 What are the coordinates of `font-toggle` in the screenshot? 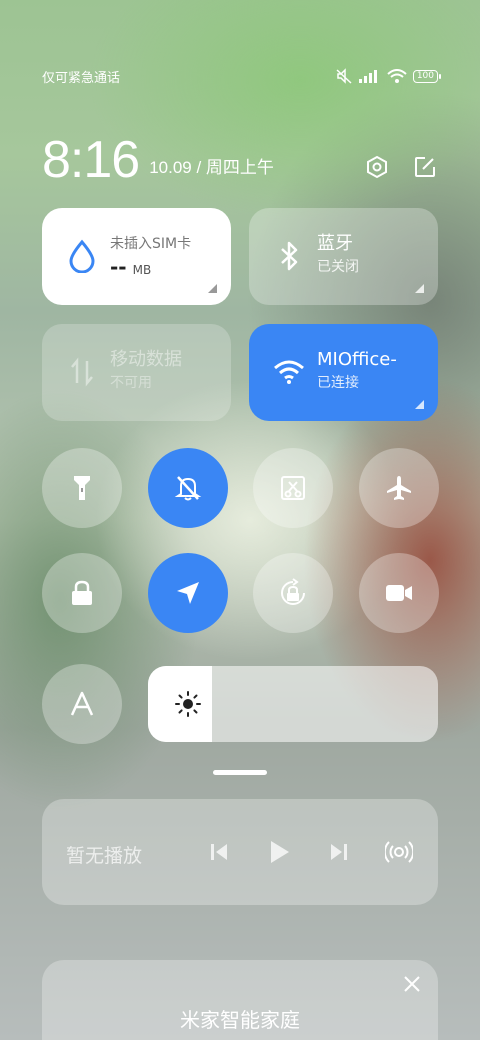 It's located at (82, 704).